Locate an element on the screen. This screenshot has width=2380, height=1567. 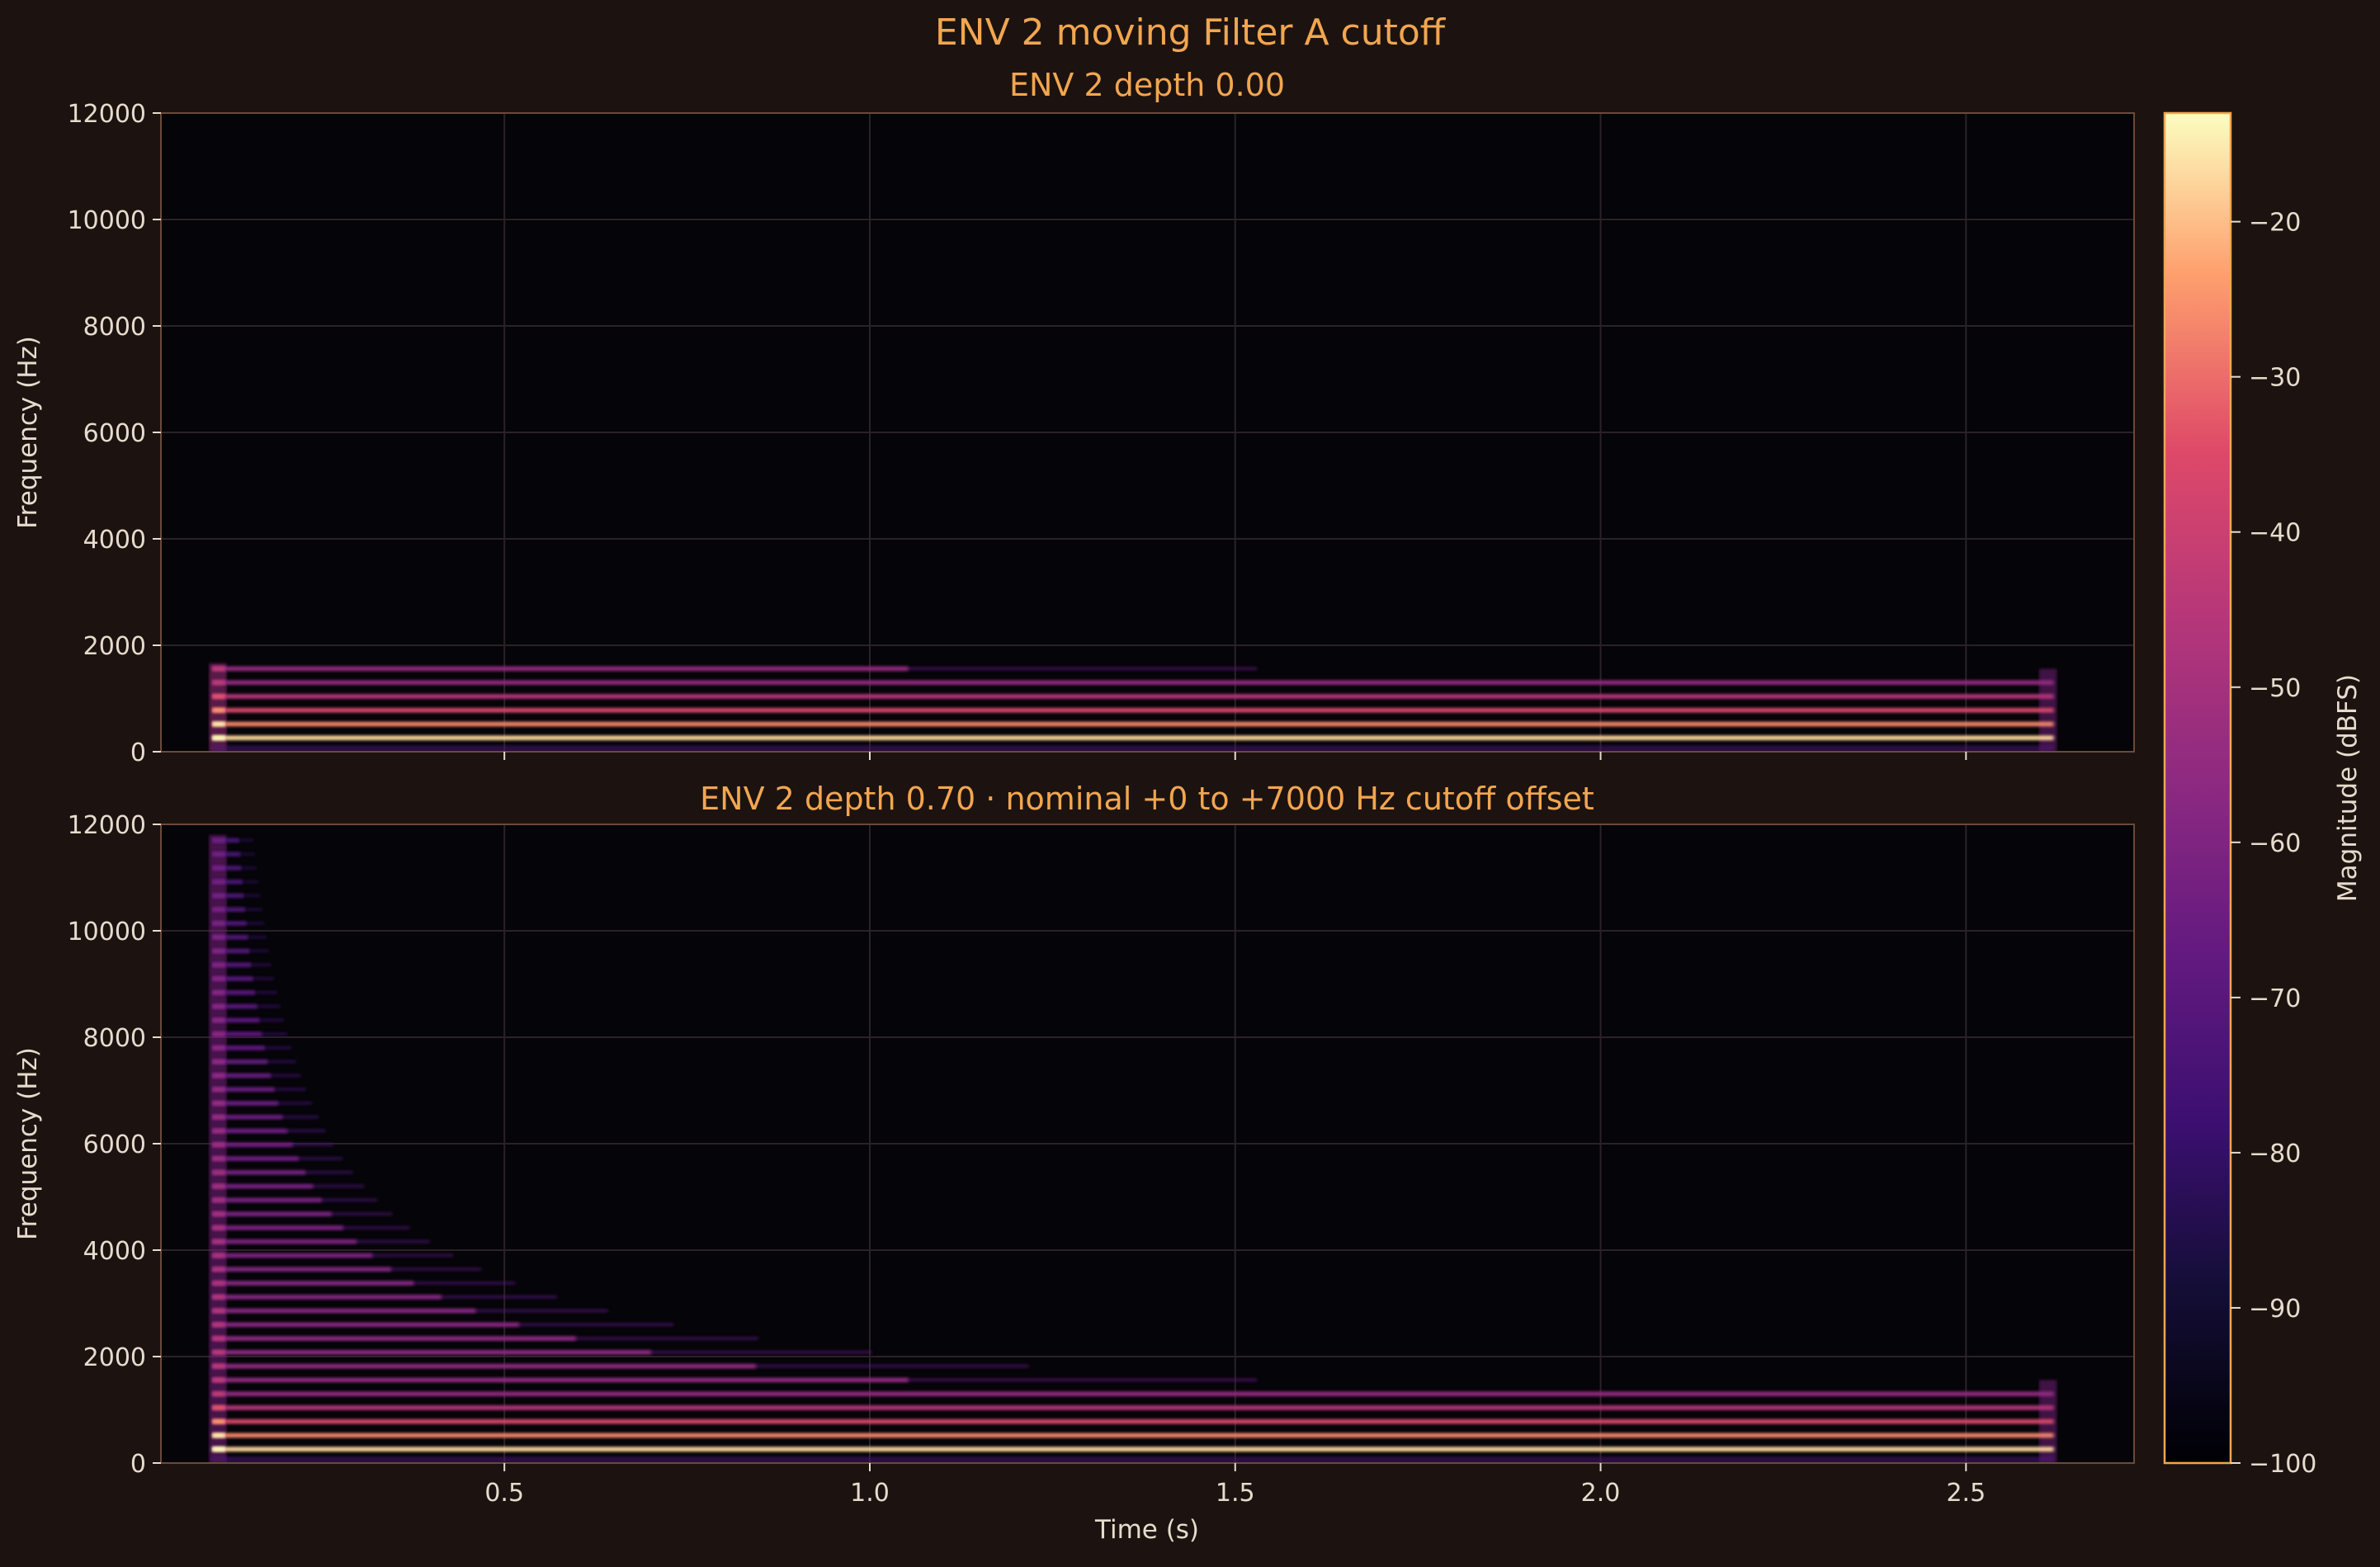
panel-top-ylabel: Frequency (Hz) is located at coordinates (28, 432).